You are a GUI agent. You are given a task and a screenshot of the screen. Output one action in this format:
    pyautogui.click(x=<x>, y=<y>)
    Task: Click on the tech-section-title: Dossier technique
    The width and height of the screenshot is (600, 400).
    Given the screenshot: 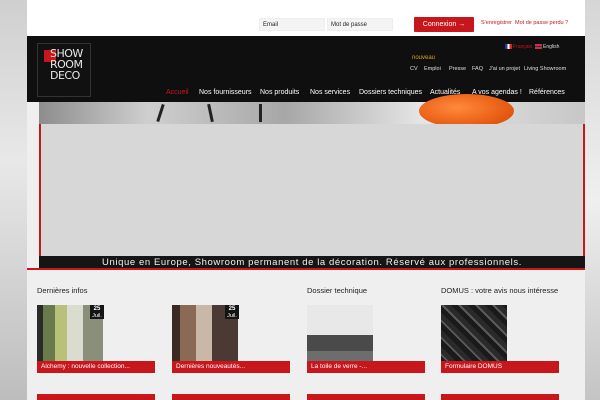 What is the action you would take?
    pyautogui.click(x=337, y=290)
    